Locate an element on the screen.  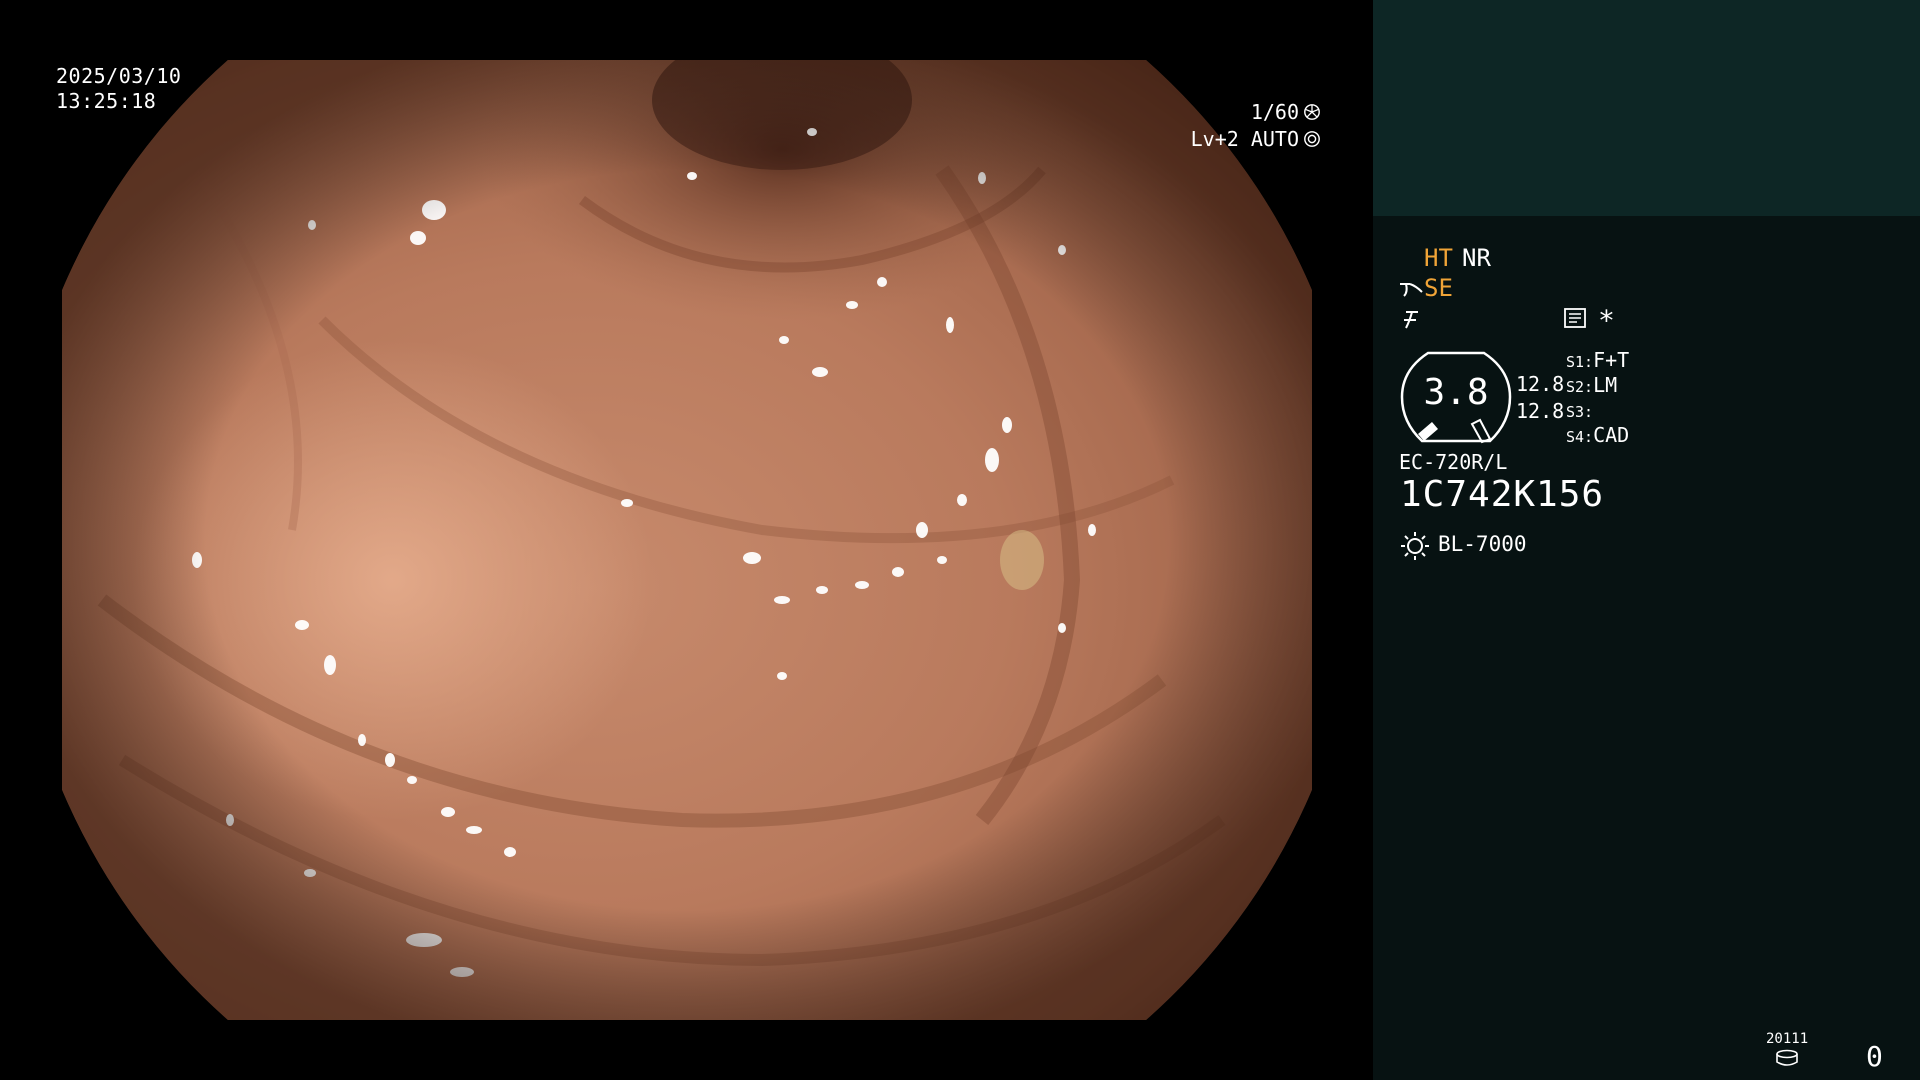
switch-1-value: F+T is located at coordinates (1611, 360).